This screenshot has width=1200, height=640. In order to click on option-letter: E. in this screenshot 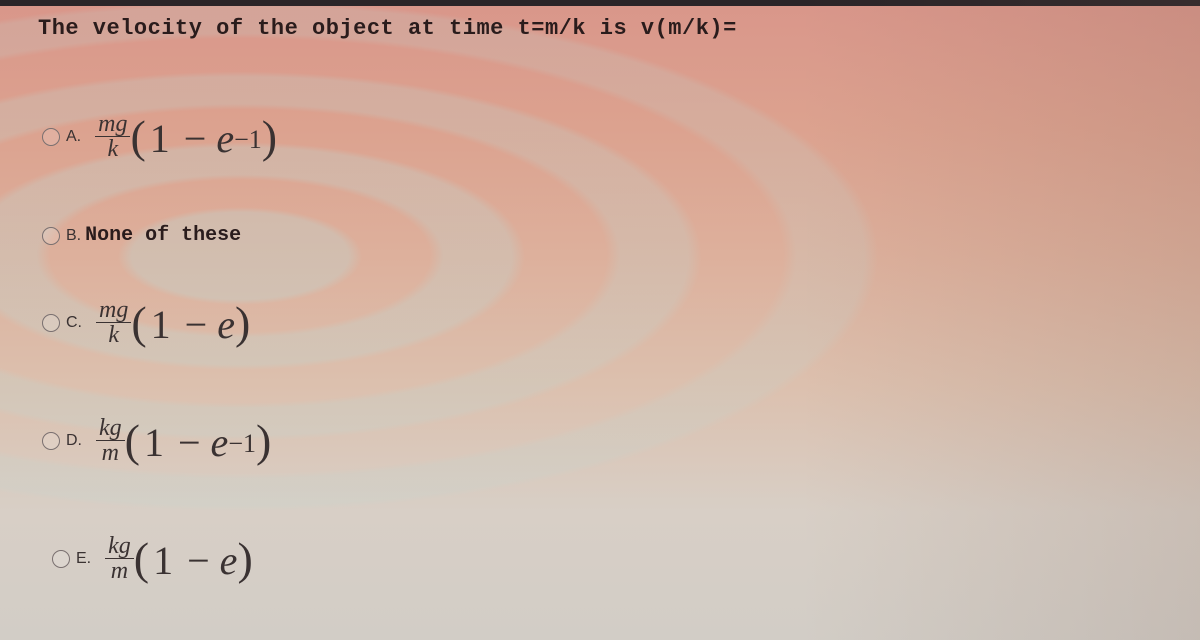, I will do `click(84, 558)`.